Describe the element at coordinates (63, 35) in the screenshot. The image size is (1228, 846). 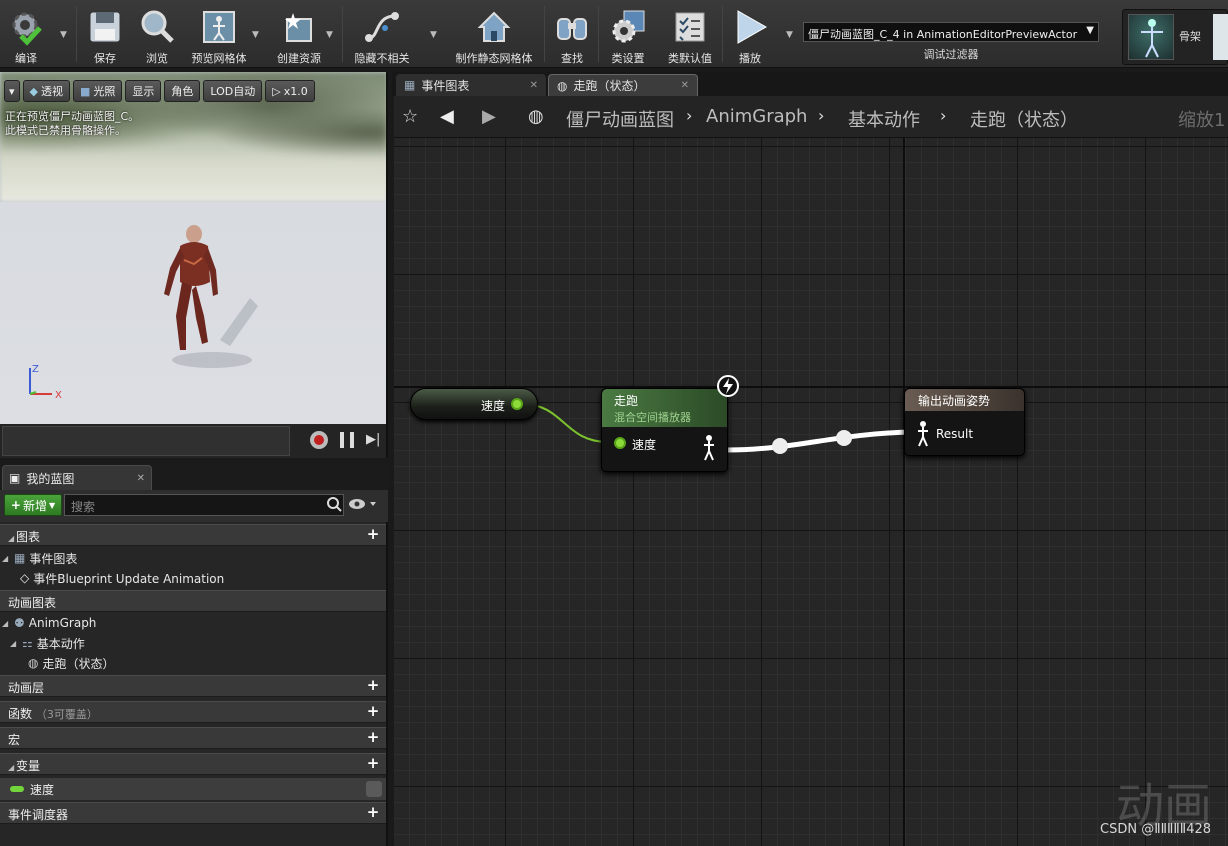
I see `compile-options-caret: ▼` at that location.